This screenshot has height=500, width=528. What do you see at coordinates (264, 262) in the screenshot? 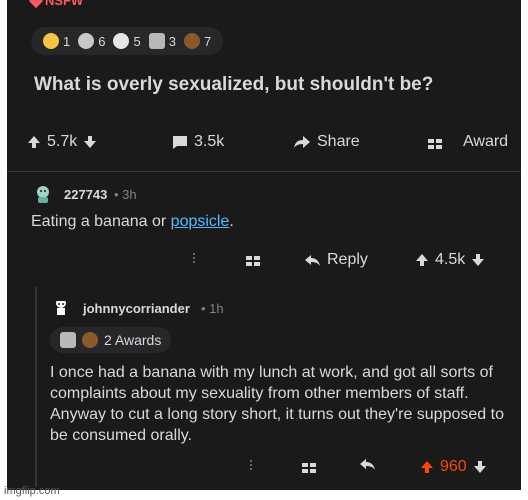
I see `comment-action-bar: Reply 4.5k` at bounding box center [264, 262].